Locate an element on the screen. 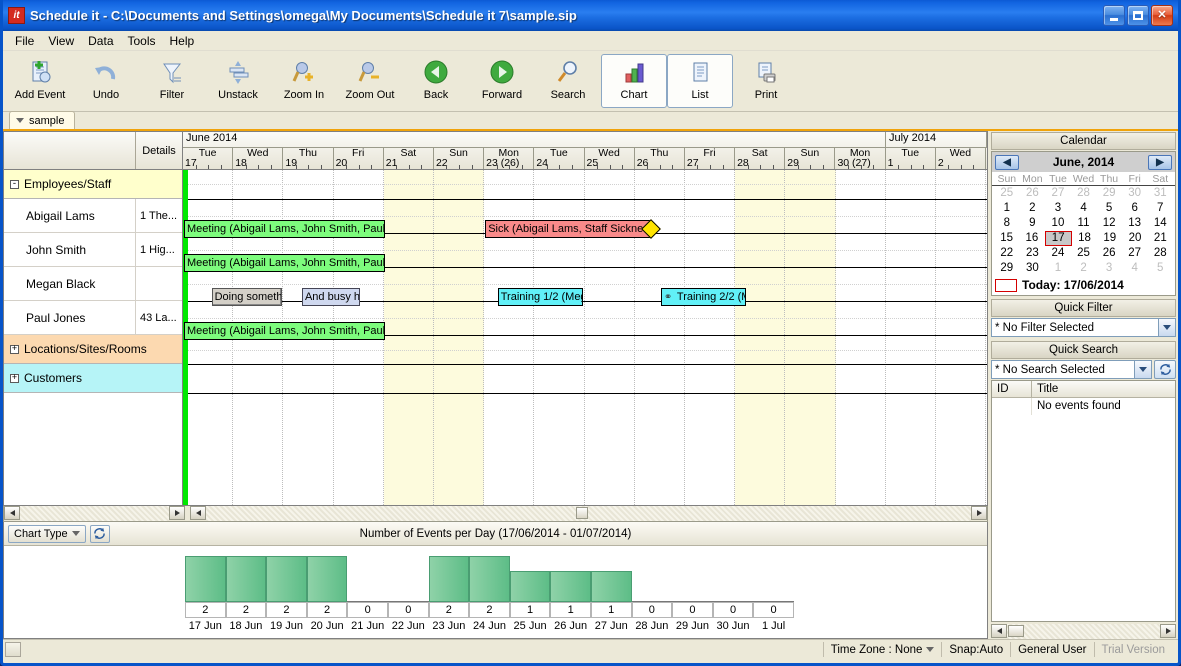 This screenshot has height=666, width=1181. calendar-day: 19 is located at coordinates (1109, 238).